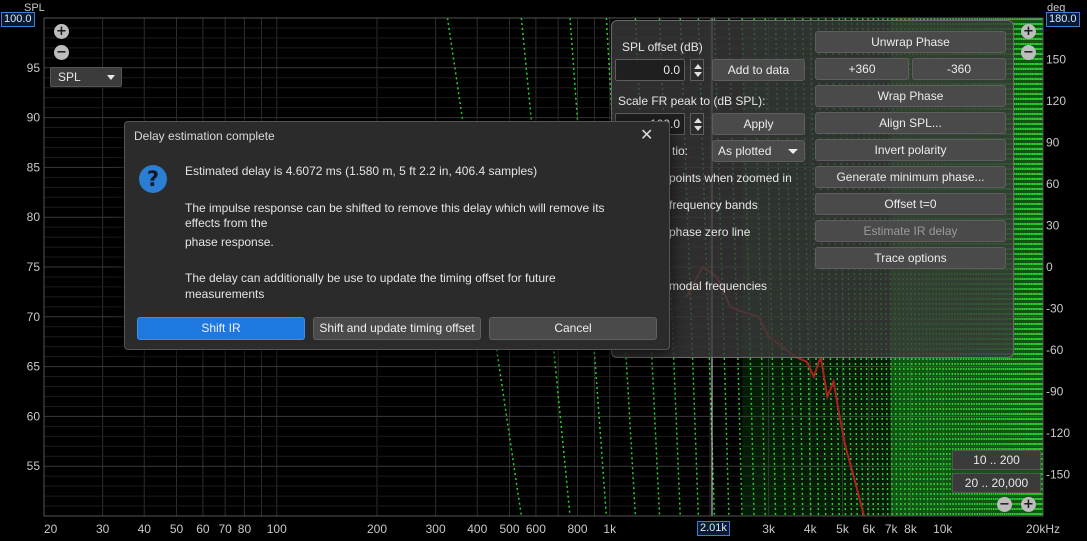 This screenshot has width=1087, height=541. Describe the element at coordinates (1043, 529) in the screenshot. I see `x-axis-tick-label: 20kHz` at that location.